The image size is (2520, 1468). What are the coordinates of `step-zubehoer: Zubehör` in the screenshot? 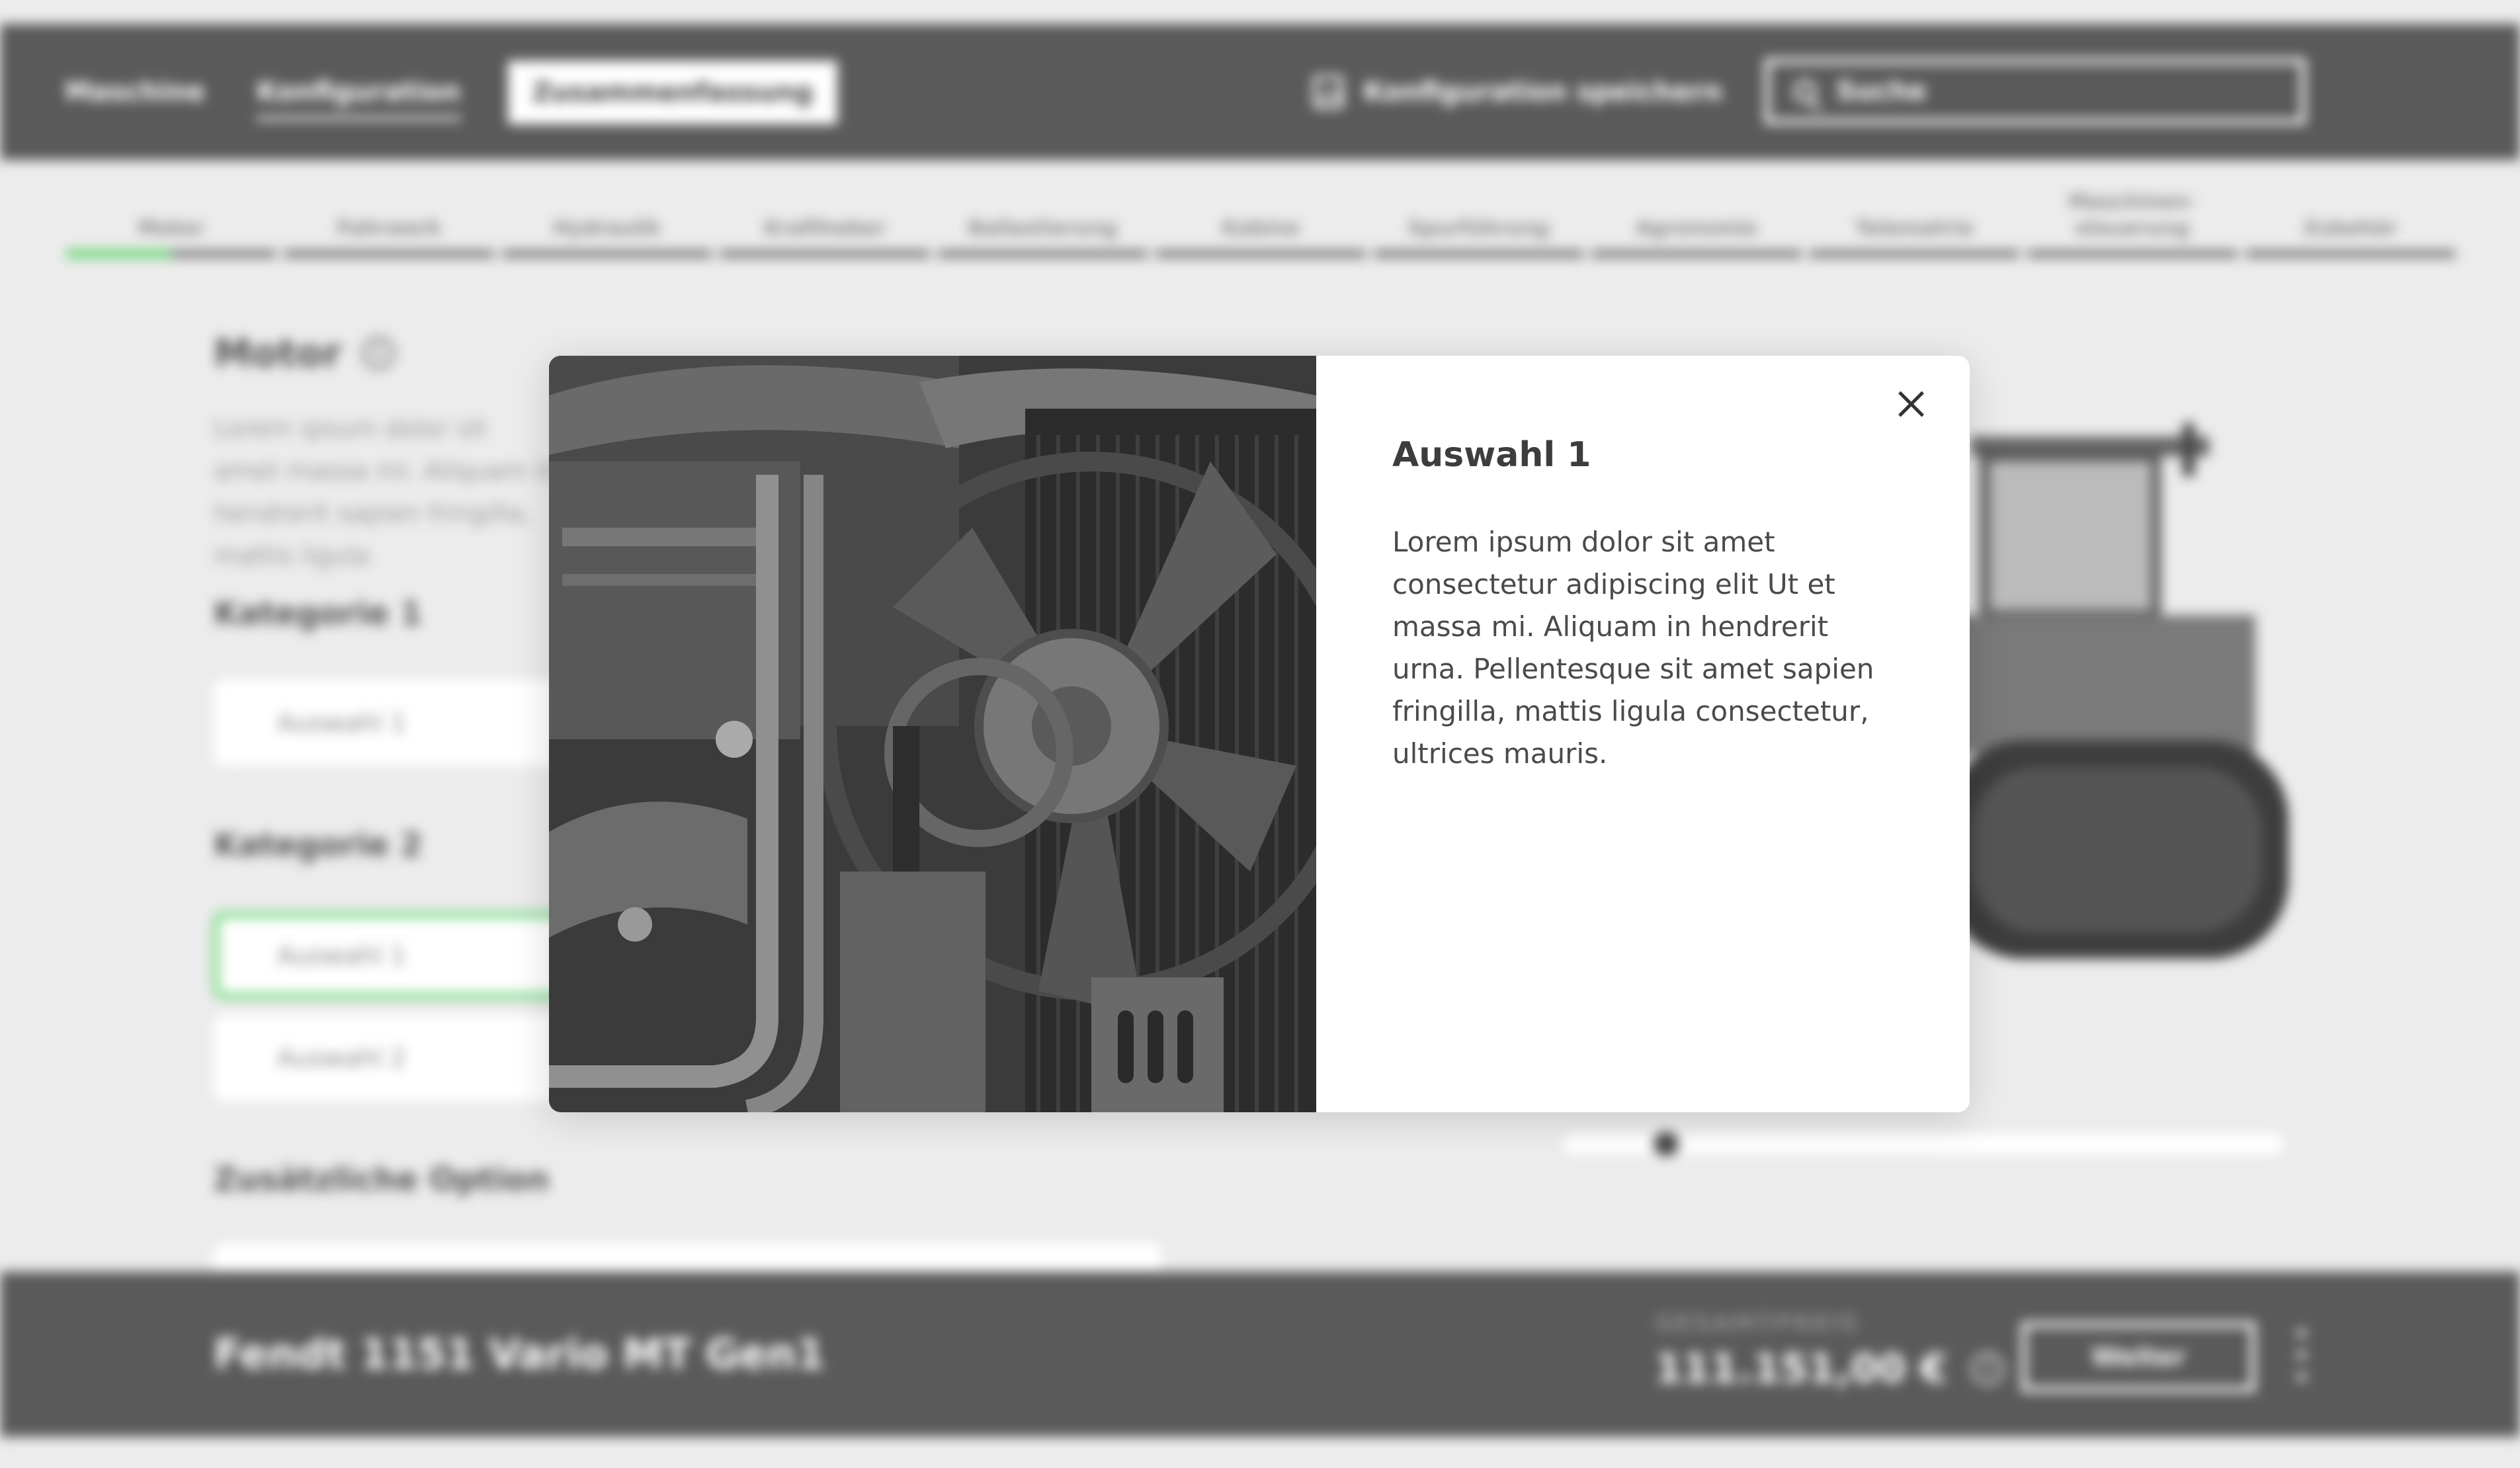 It's located at (2350, 221).